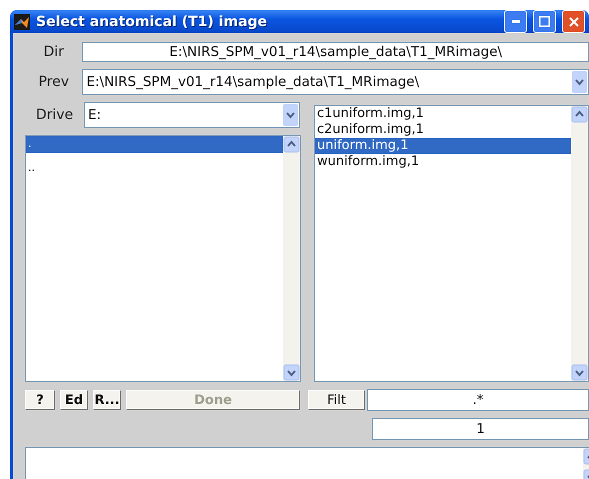  Describe the element at coordinates (480, 429) in the screenshot. I see `count-field: 1` at that location.